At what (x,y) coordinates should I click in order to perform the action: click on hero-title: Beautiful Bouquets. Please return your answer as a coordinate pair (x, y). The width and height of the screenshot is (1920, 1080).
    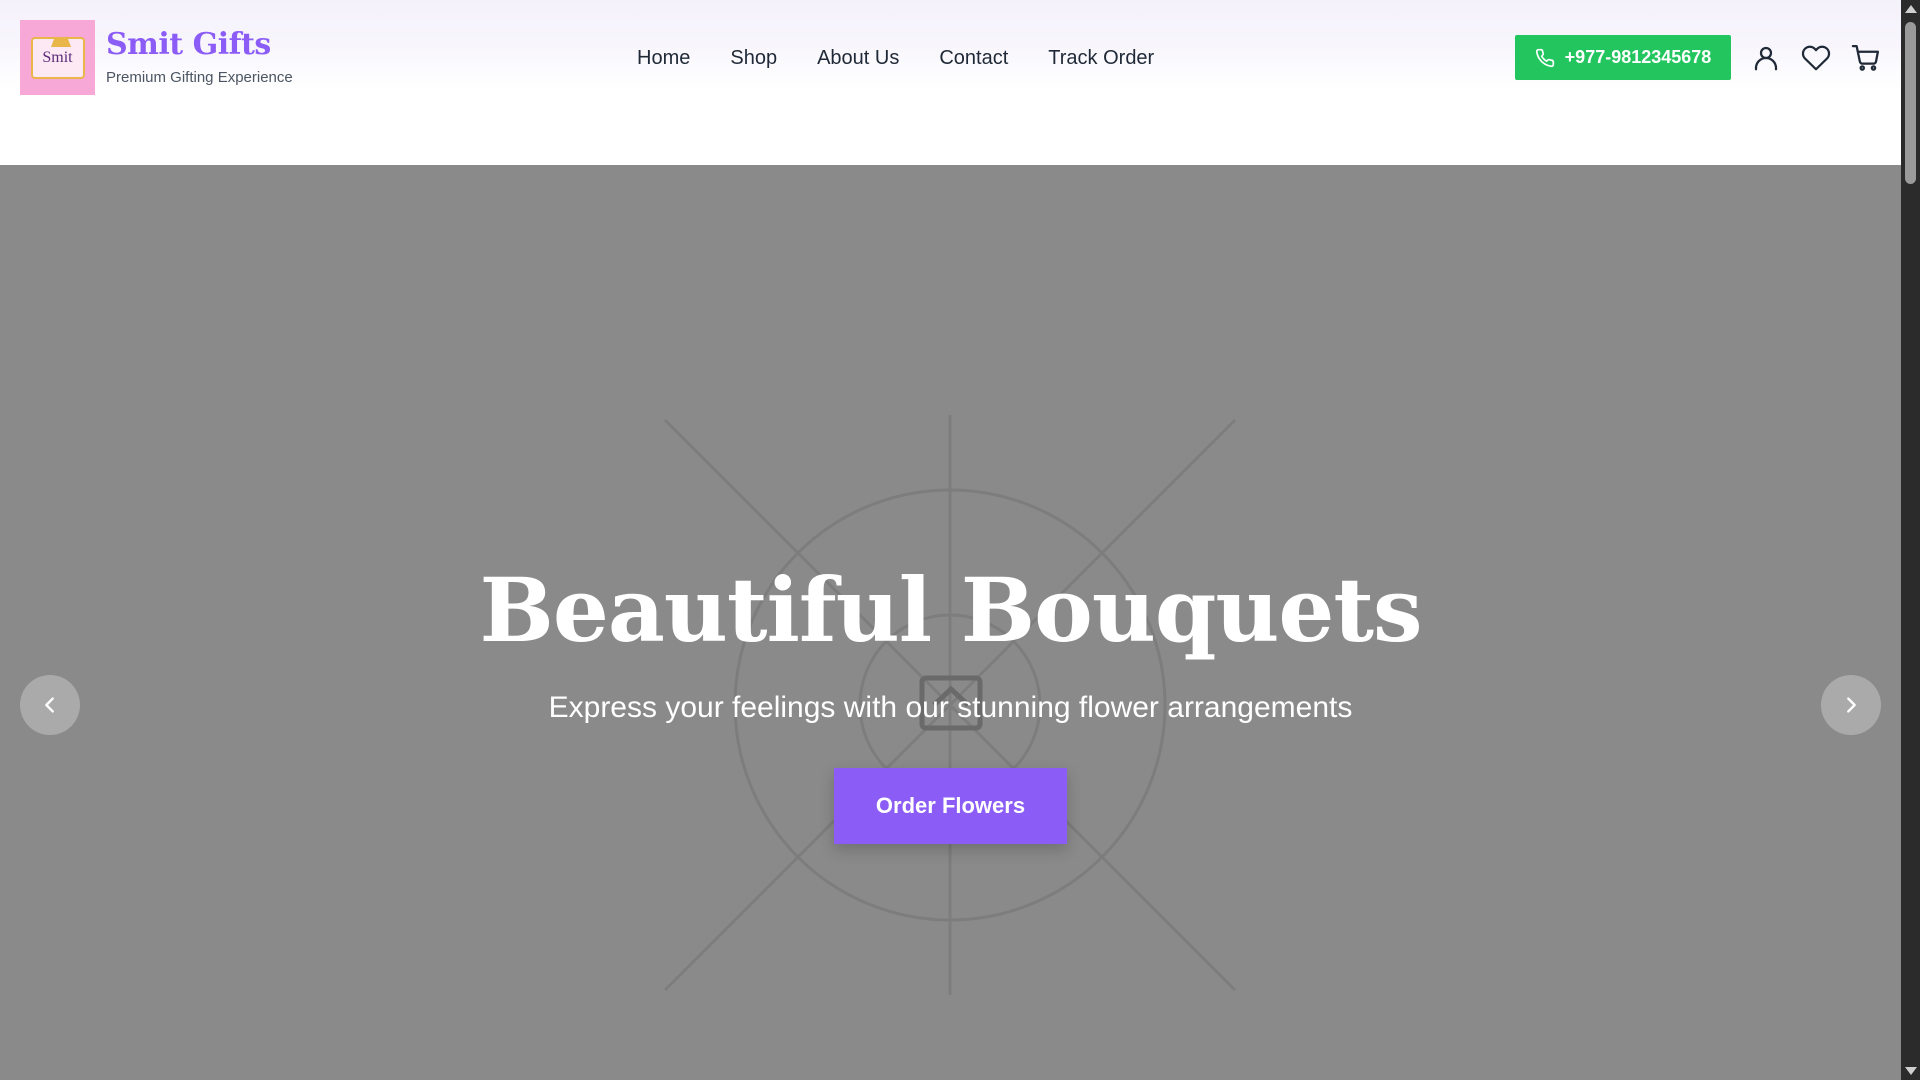
    Looking at the image, I should click on (950, 610).